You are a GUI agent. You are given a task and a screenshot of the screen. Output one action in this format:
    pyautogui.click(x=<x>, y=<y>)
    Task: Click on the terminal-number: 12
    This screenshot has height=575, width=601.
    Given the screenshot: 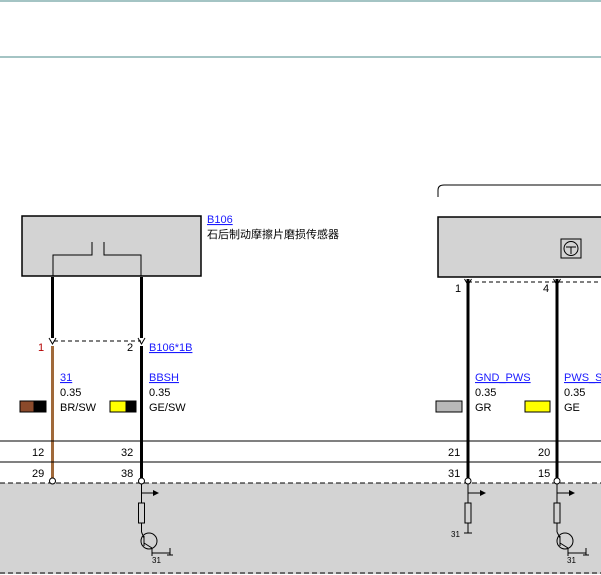 What is the action you would take?
    pyautogui.click(x=38, y=453)
    